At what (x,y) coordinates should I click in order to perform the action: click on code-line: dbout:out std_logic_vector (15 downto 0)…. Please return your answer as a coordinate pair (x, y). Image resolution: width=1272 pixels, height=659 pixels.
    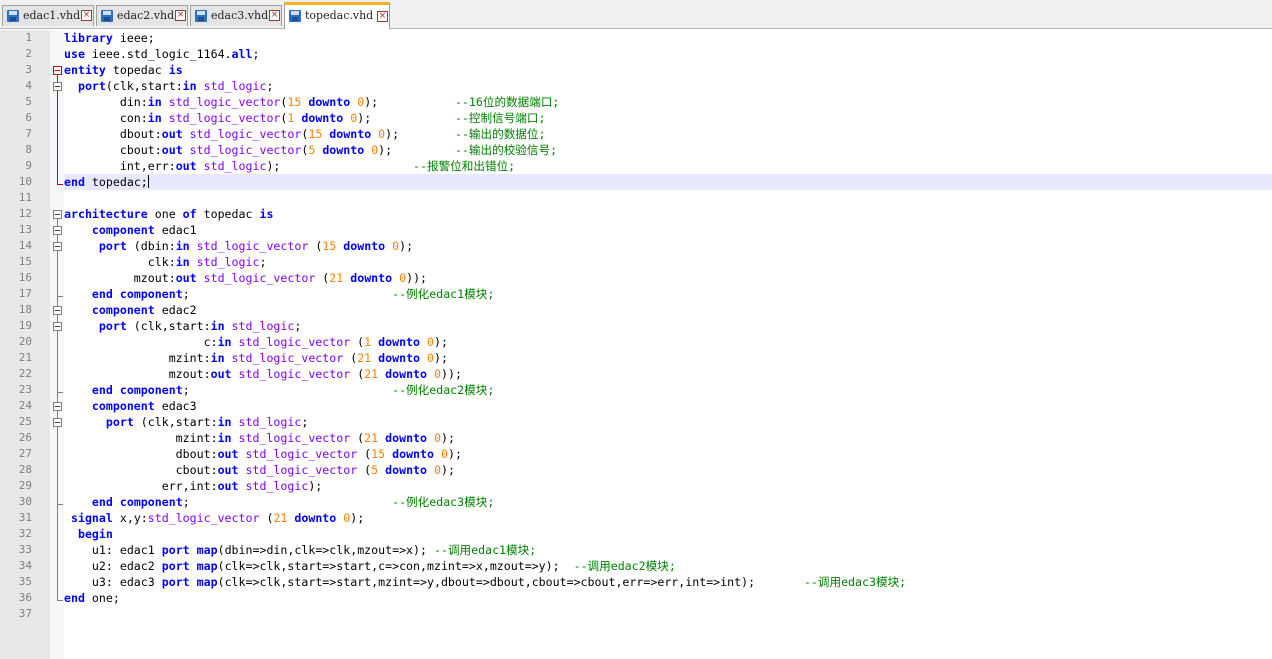
    Looking at the image, I should click on (263, 454).